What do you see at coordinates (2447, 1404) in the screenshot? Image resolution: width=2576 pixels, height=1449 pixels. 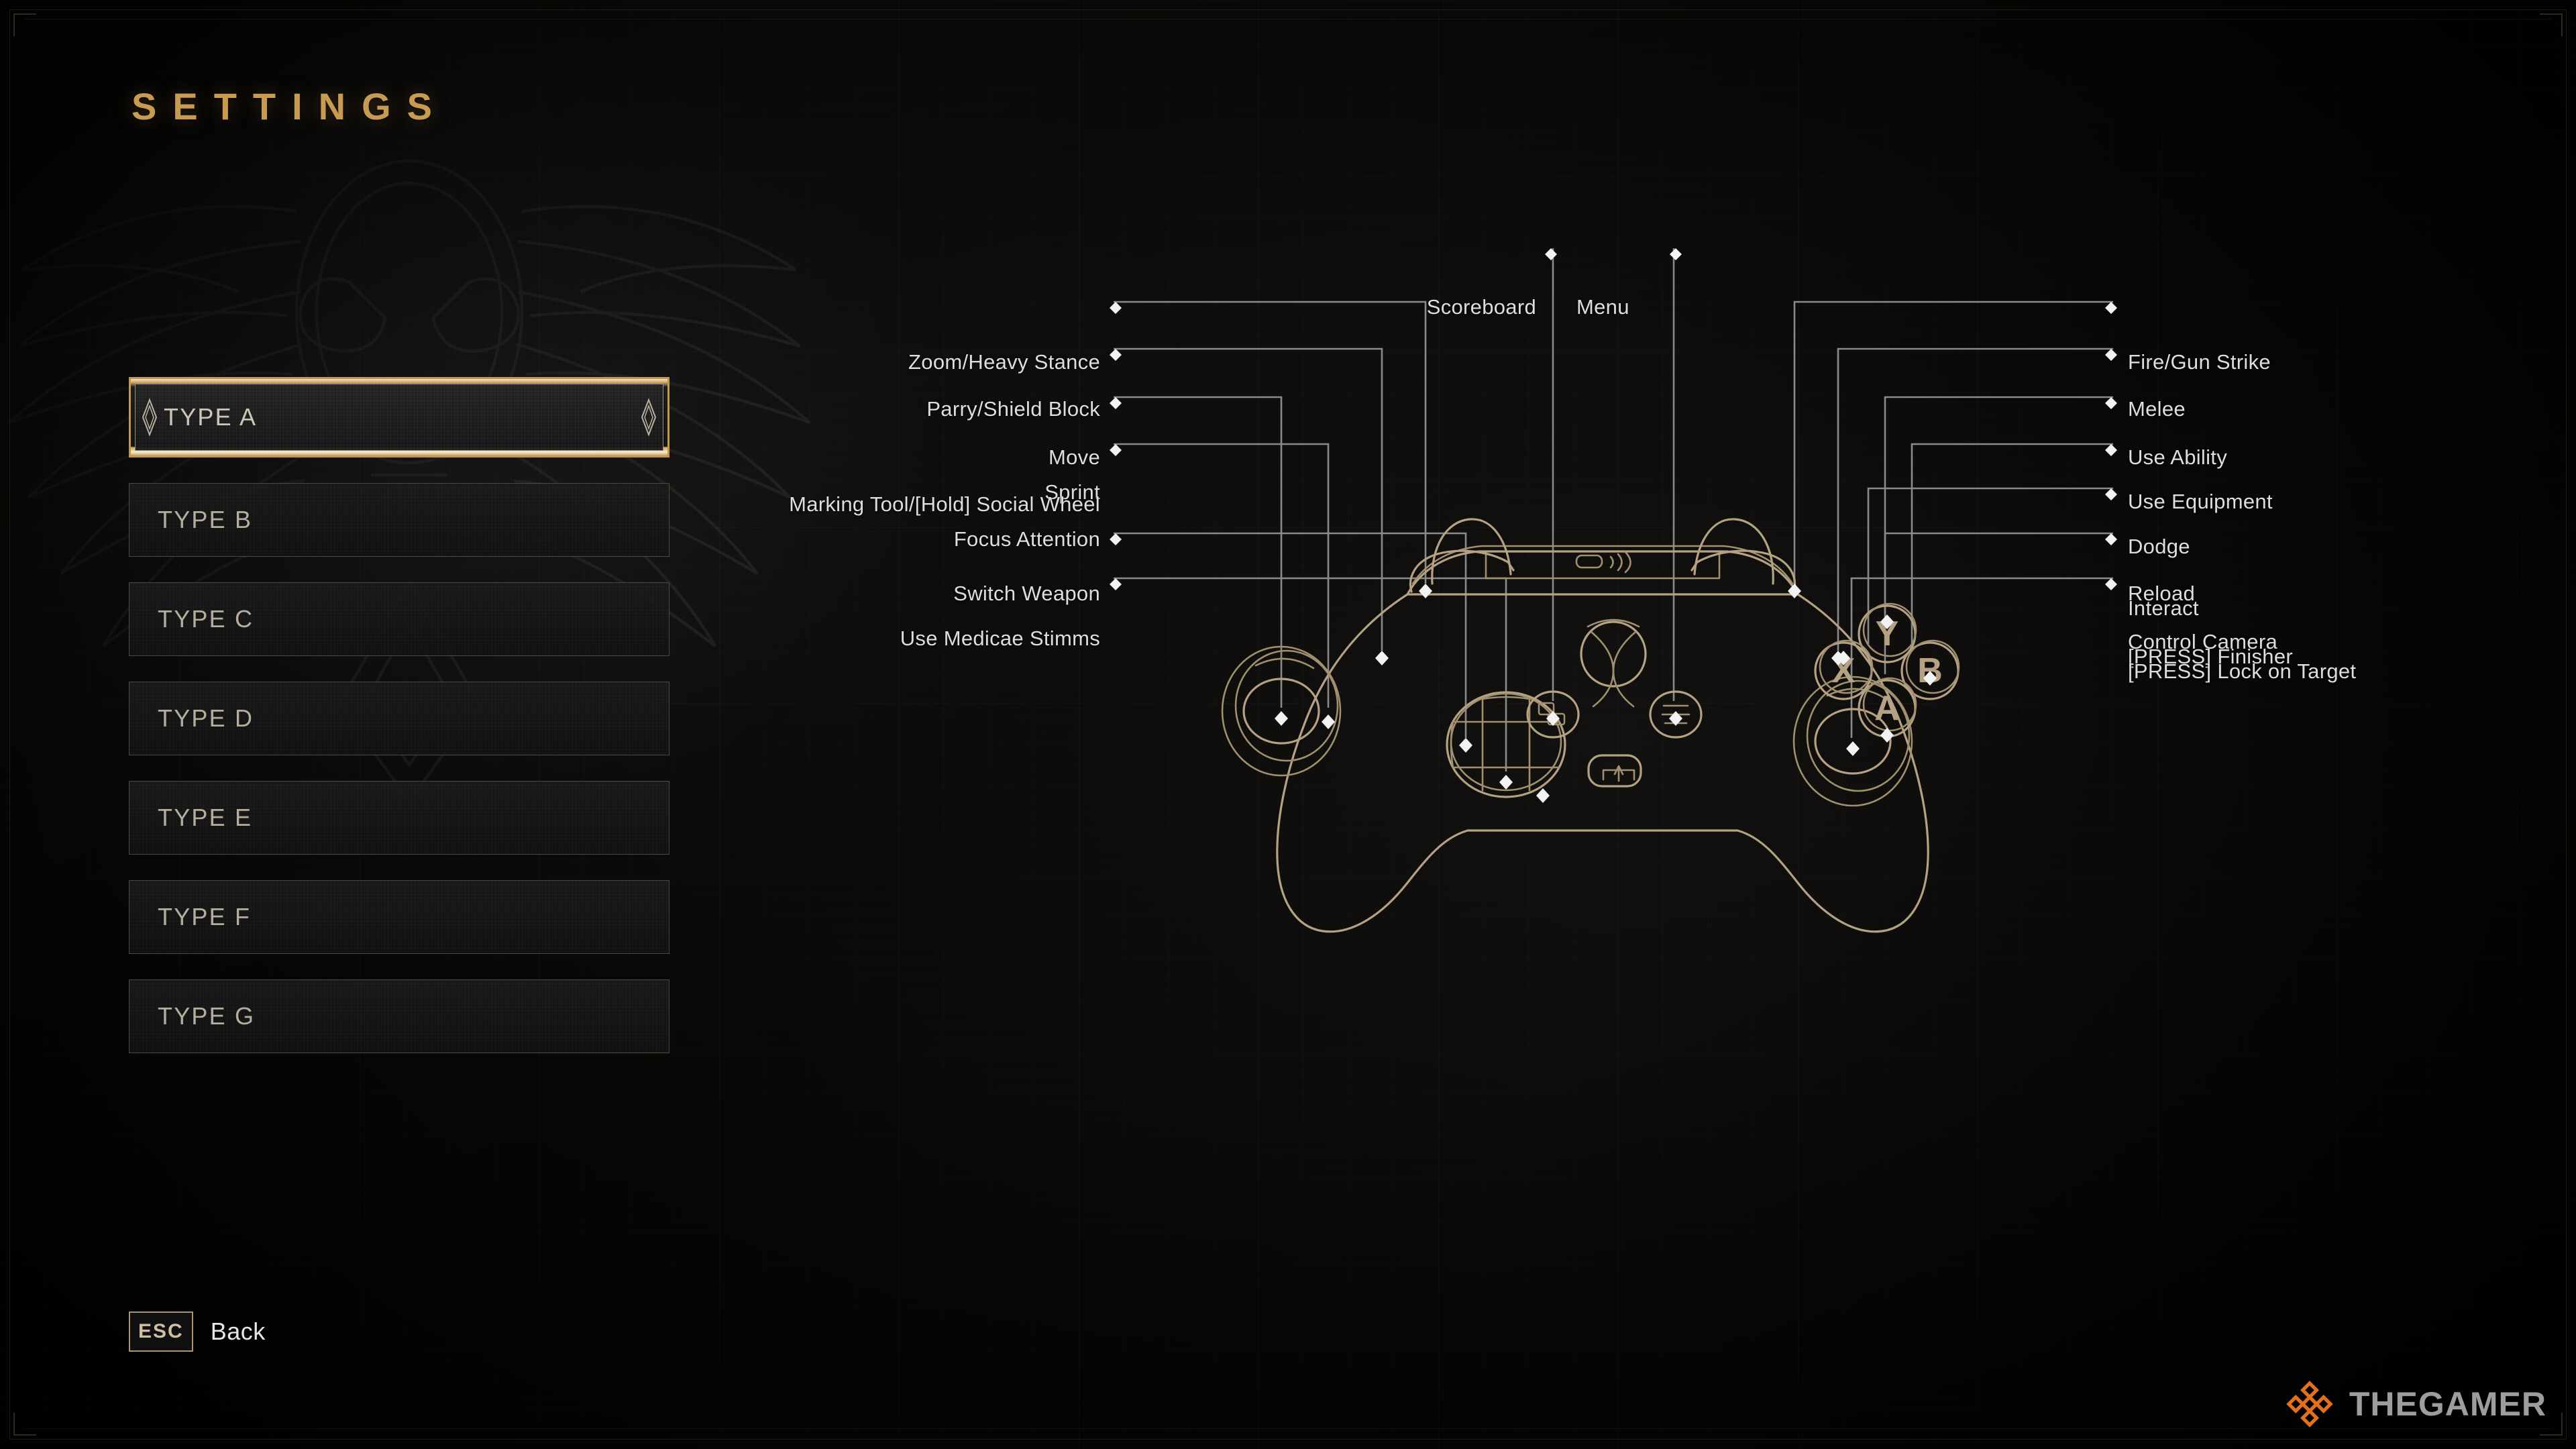 I see `thegamer-wordmark: THEGAMER` at bounding box center [2447, 1404].